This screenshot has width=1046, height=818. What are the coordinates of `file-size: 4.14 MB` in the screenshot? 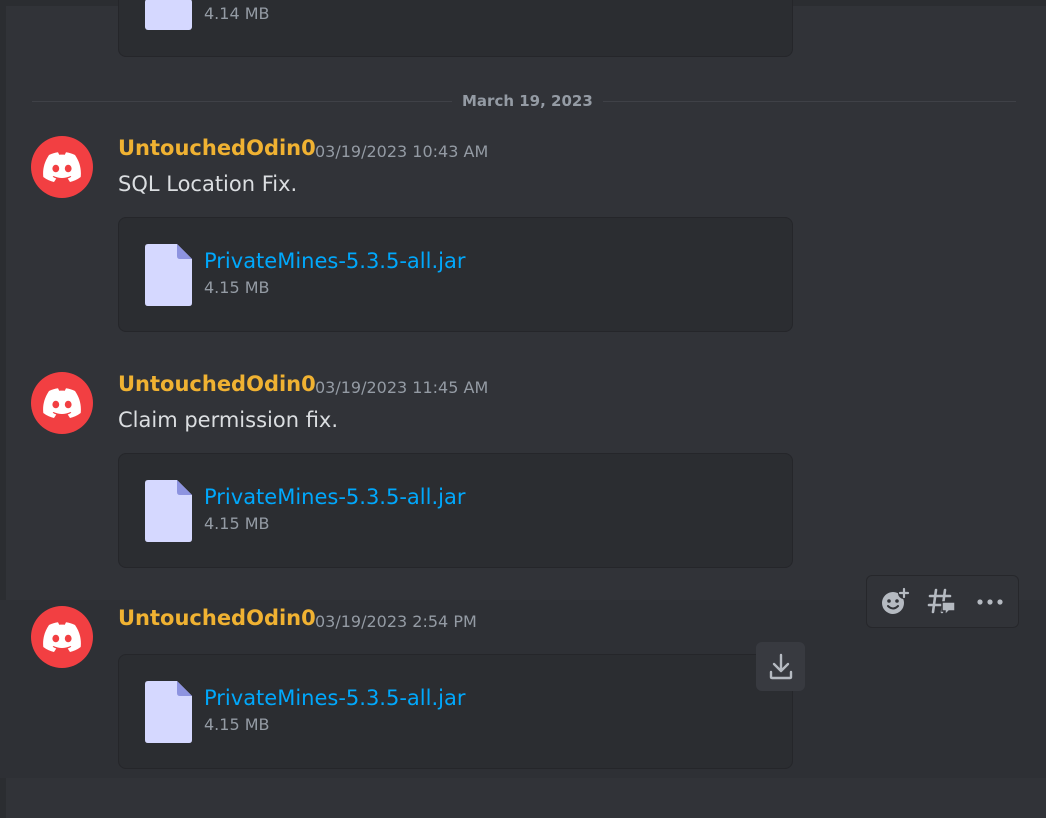 It's located at (237, 13).